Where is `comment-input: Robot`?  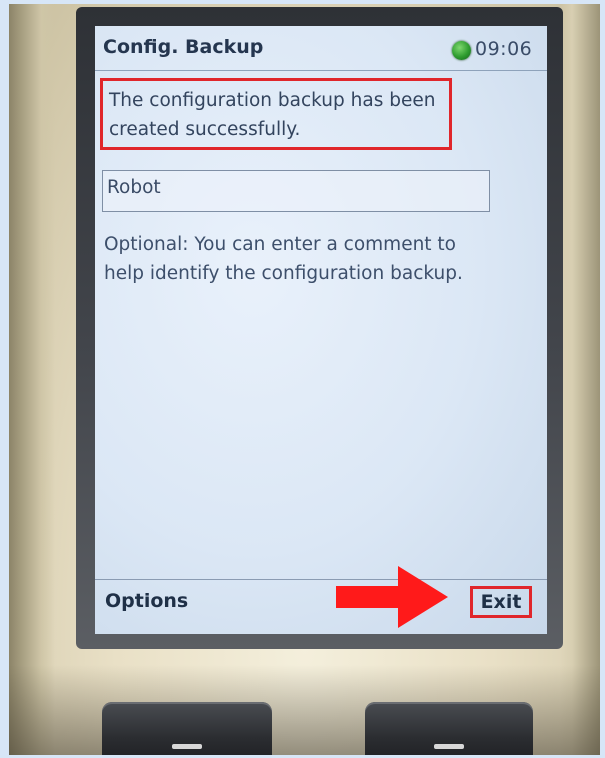
comment-input: Robot is located at coordinates (296, 191).